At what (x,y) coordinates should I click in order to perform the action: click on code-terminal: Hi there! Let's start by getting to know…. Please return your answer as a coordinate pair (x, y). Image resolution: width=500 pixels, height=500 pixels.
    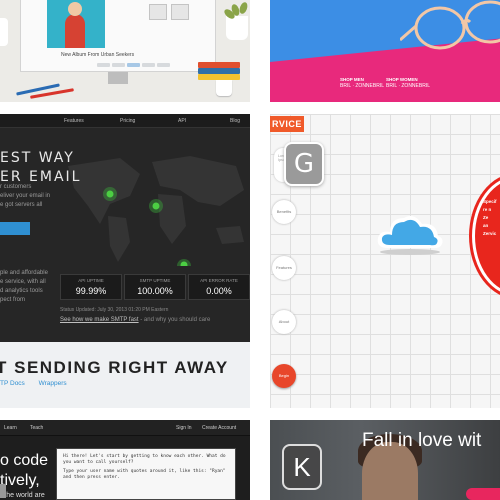
    Looking at the image, I should click on (146, 474).